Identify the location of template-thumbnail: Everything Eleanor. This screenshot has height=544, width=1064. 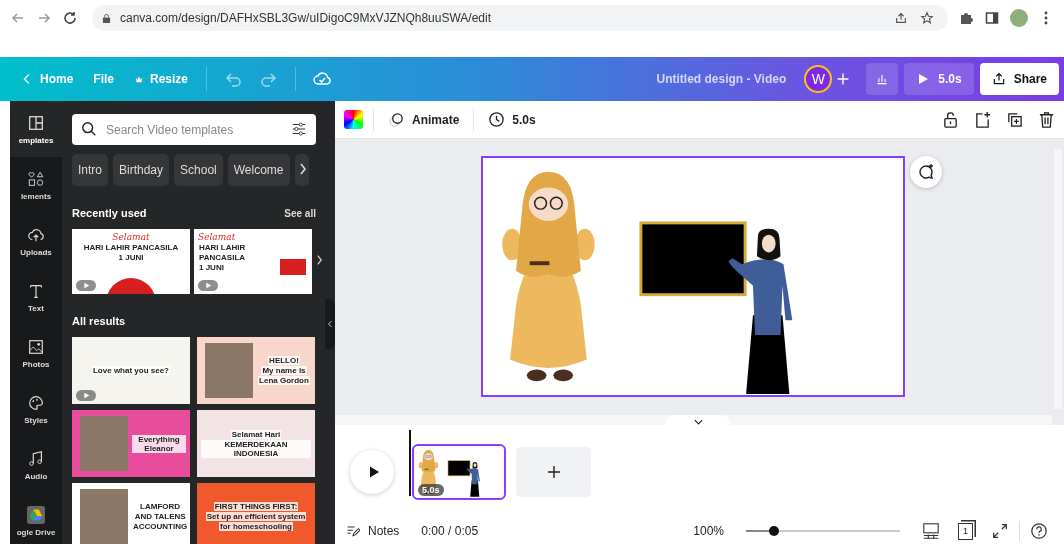
(131, 443).